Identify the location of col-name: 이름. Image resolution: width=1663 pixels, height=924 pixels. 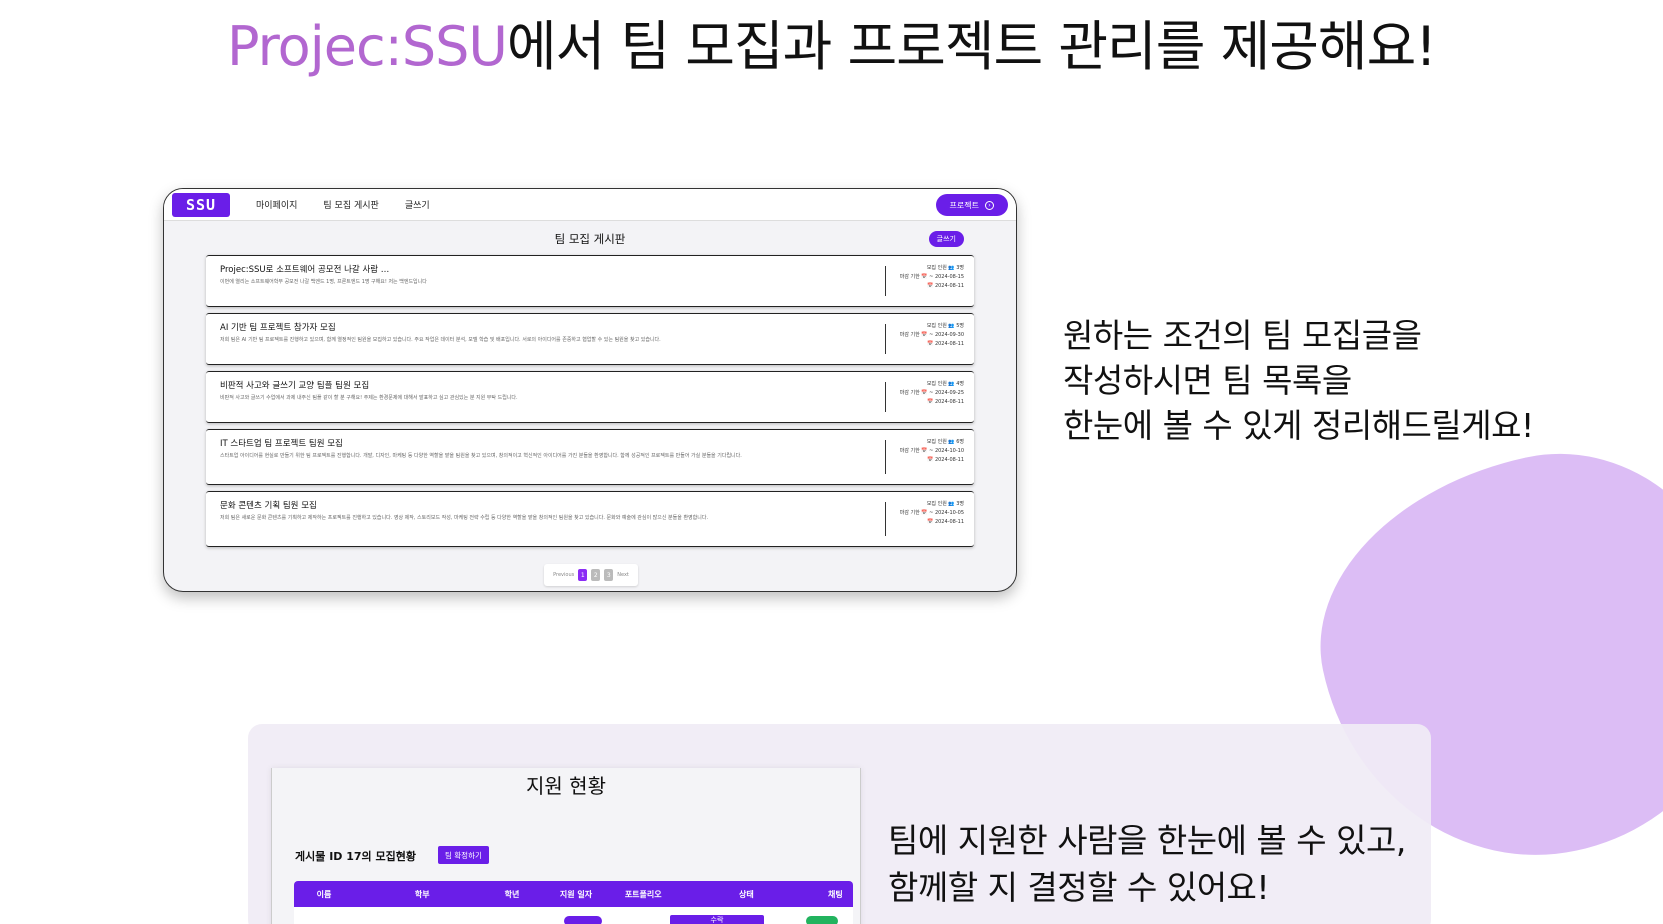
(324, 894).